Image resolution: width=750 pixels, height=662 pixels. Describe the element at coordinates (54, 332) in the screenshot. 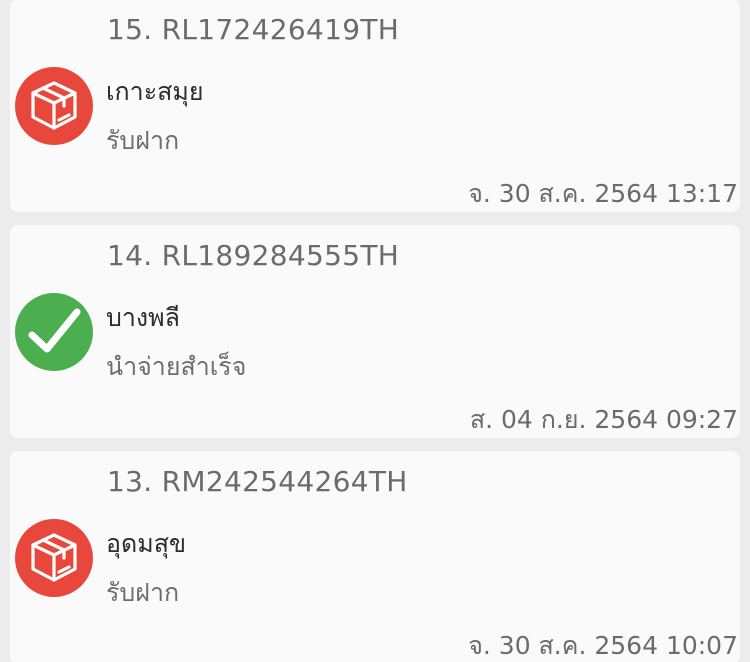

I see `checkmark-icon` at that location.